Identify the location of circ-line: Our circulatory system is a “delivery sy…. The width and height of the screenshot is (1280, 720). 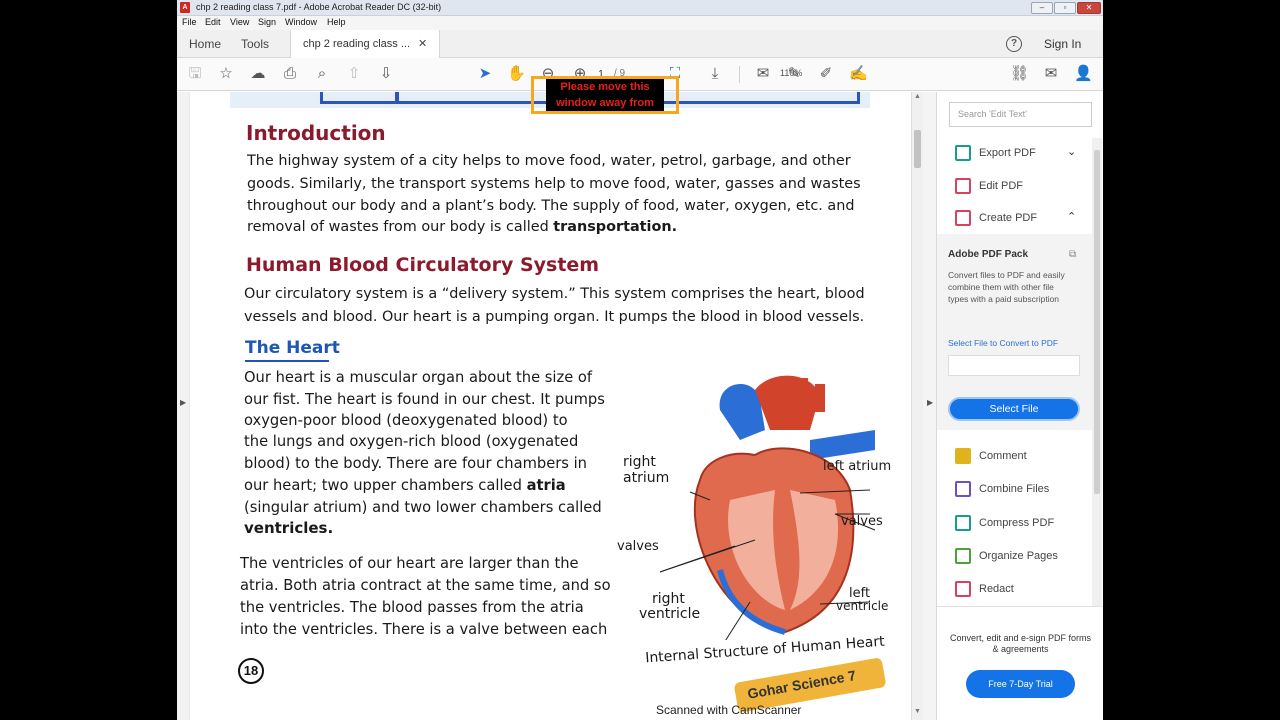
(554, 294).